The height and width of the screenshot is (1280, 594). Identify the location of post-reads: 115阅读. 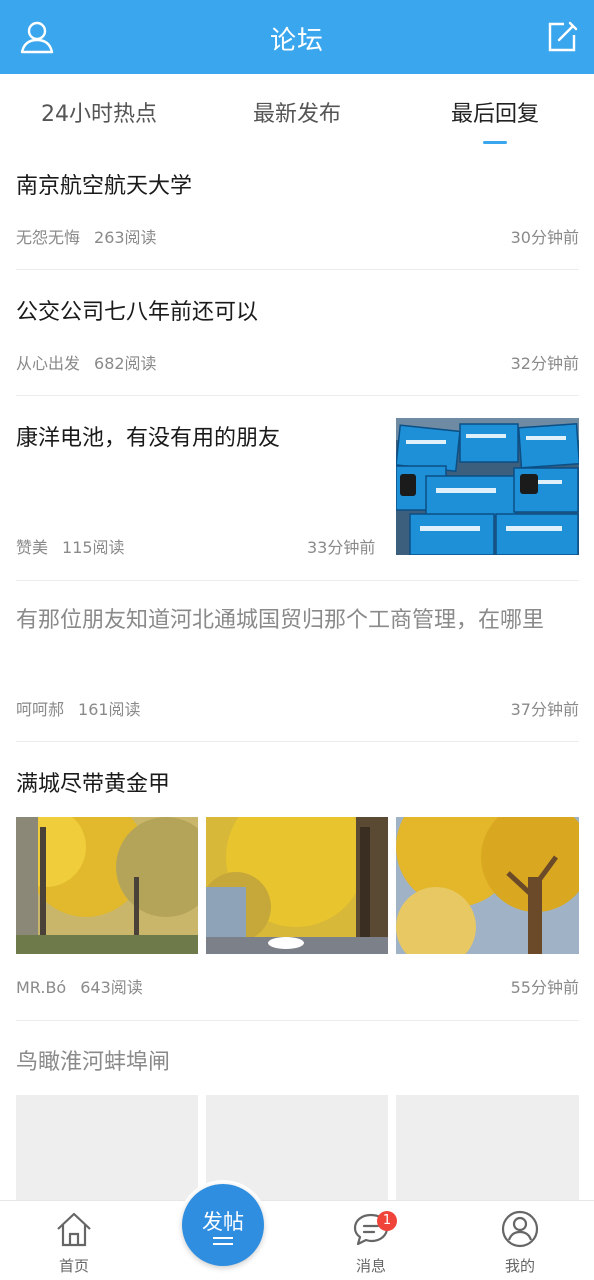
(93, 547).